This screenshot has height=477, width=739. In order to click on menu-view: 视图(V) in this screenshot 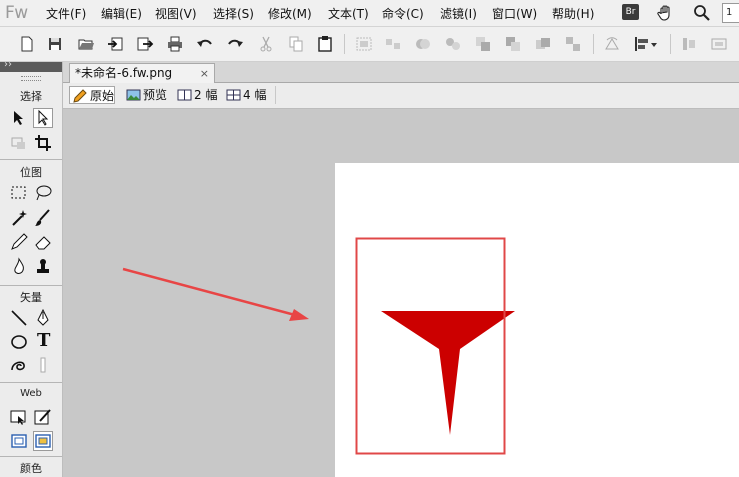, I will do `click(176, 13)`.